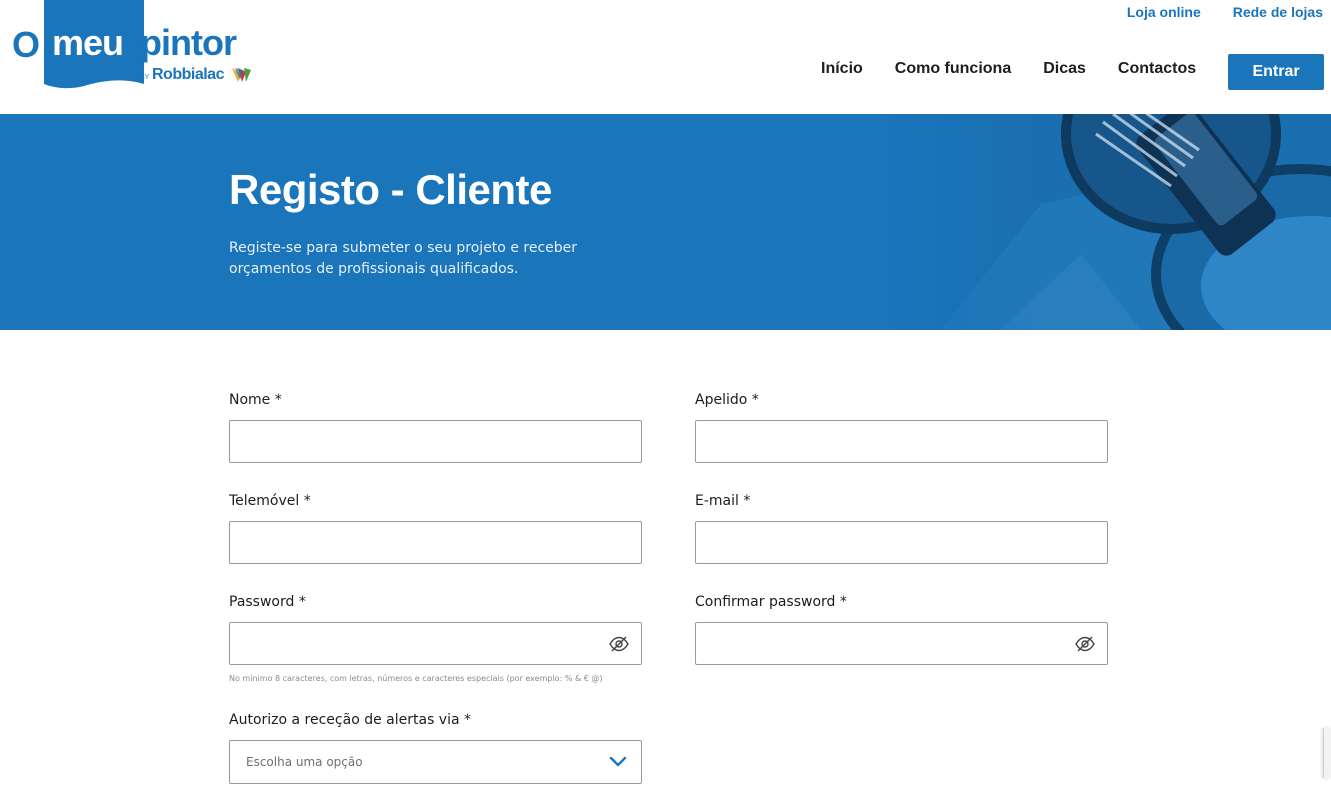 The height and width of the screenshot is (785, 1331). I want to click on logo-text-pintor: pintor, so click(188, 42).